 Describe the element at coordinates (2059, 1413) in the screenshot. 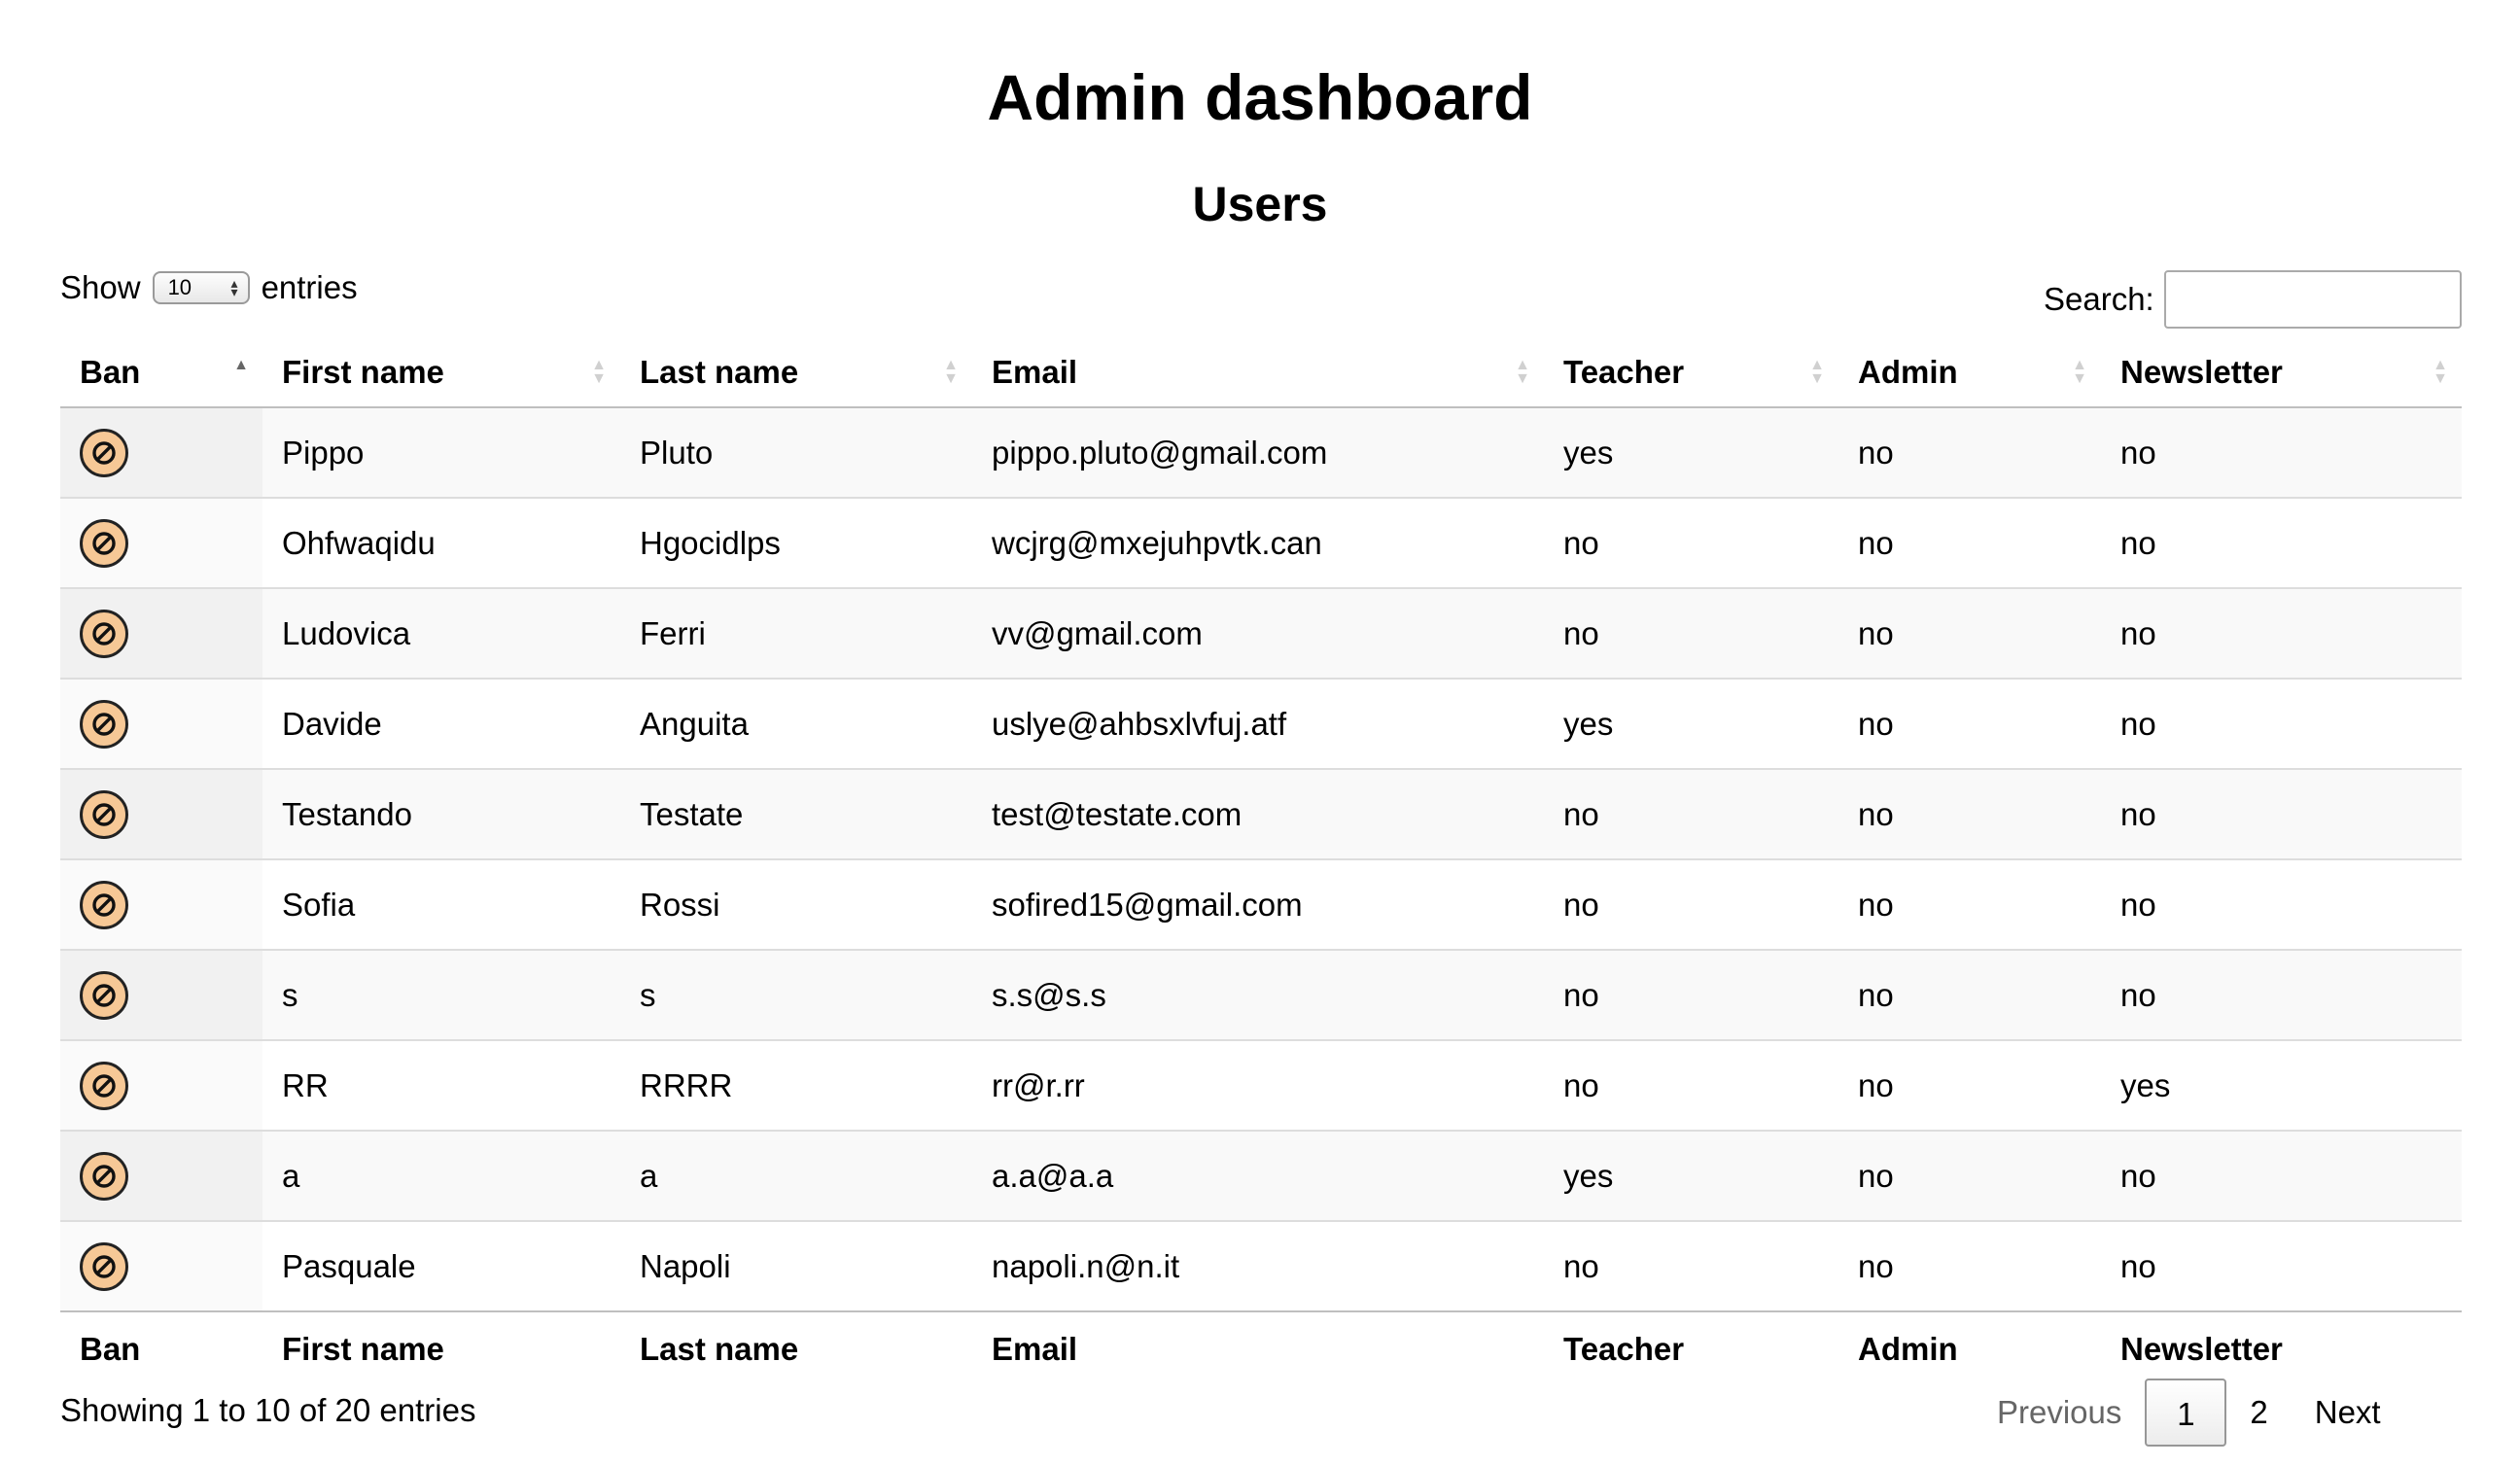

I see `previous-button: Previous` at that location.